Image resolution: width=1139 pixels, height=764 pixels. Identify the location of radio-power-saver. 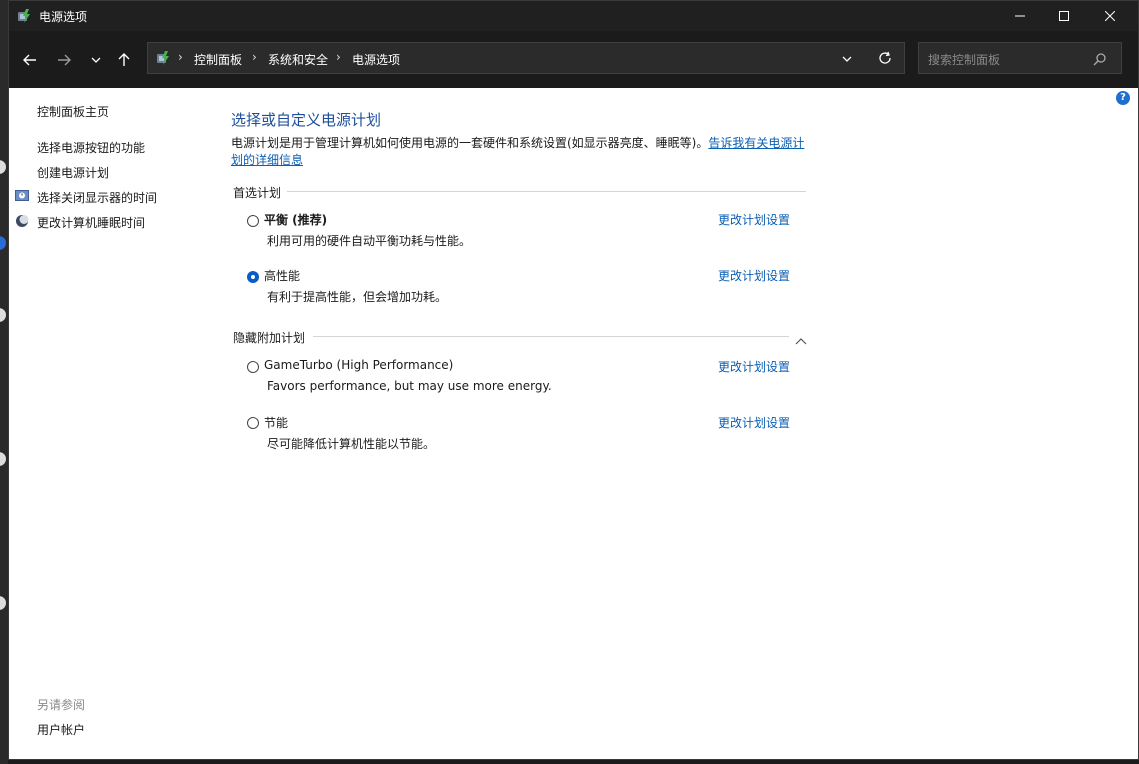
(253, 423).